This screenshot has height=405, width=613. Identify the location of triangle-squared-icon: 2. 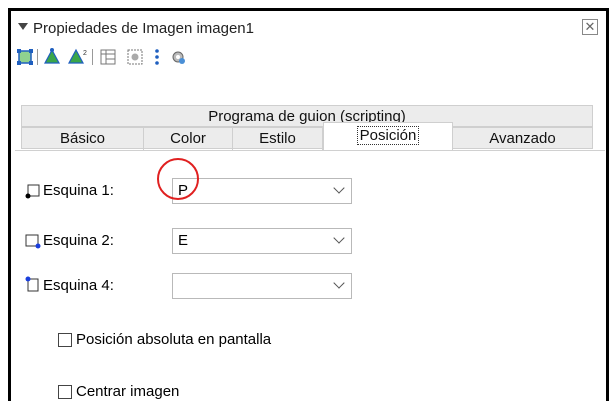
(78, 57).